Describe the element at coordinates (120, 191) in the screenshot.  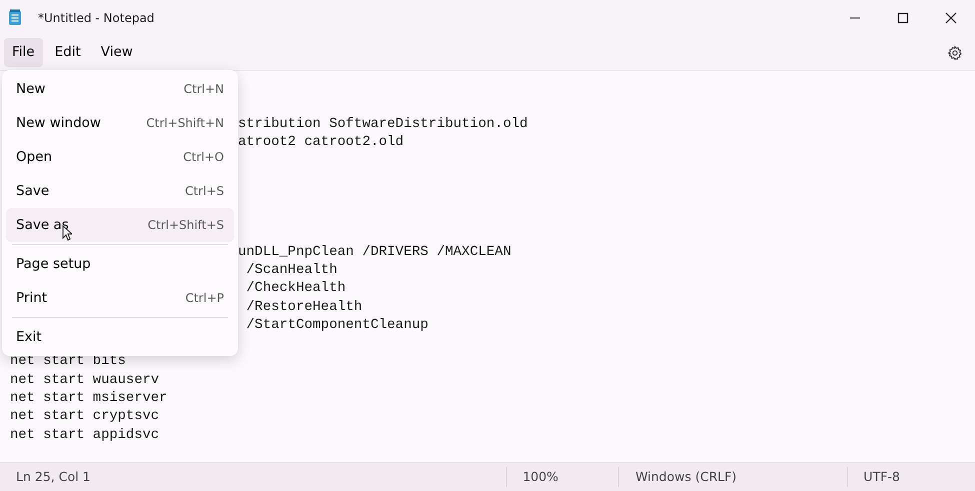
I see `menu-item: Save Ctrl+S` at that location.